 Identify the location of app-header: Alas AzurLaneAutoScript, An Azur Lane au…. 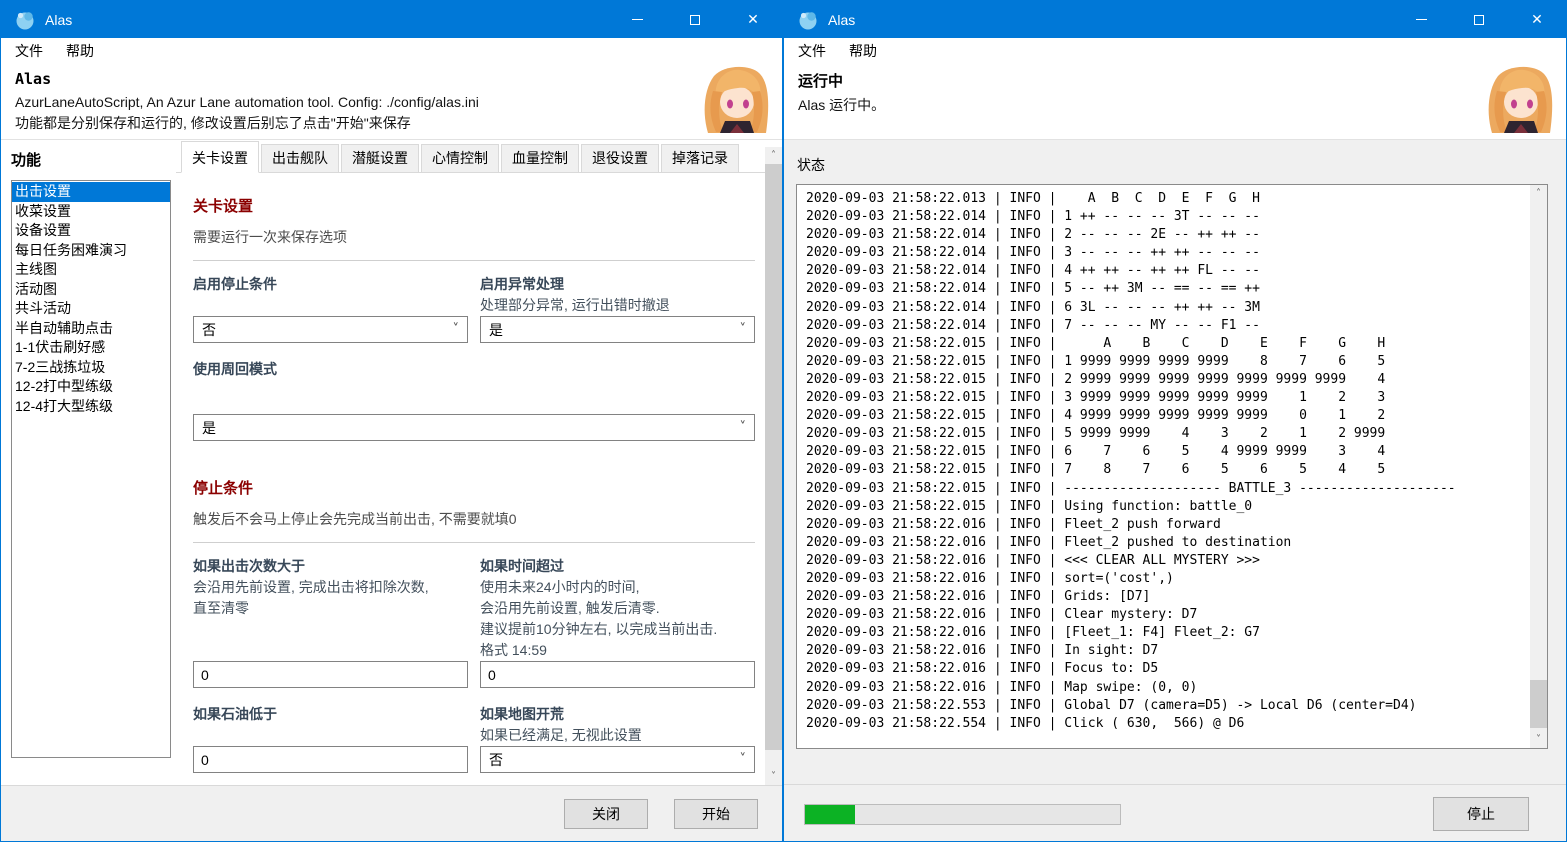
(391, 101).